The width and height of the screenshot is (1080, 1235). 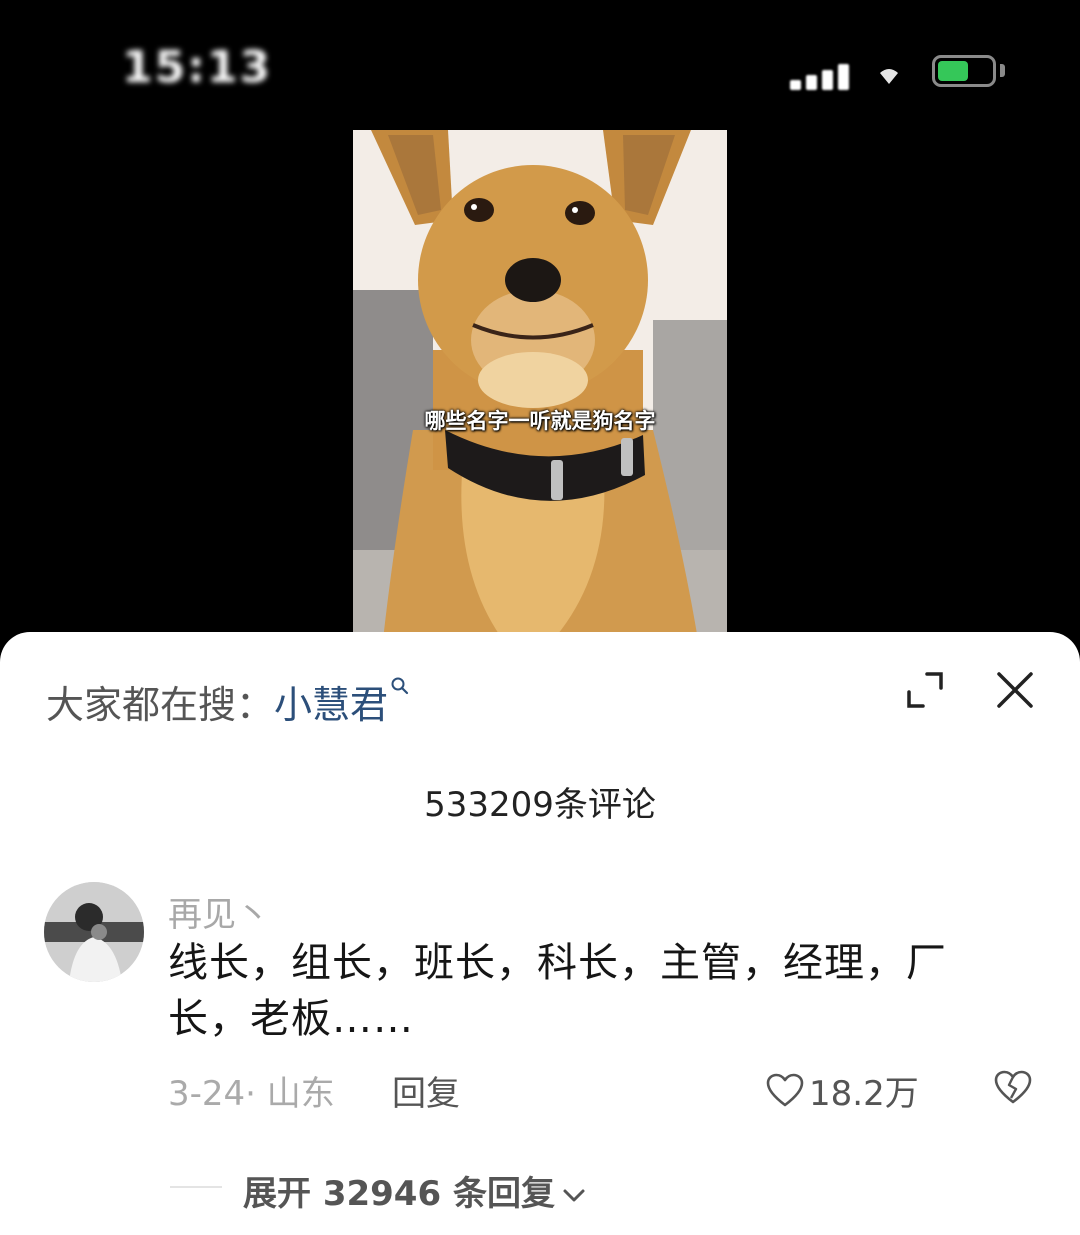 I want to click on expand-replies-button: 展开 32946 条回复, so click(x=416, y=1190).